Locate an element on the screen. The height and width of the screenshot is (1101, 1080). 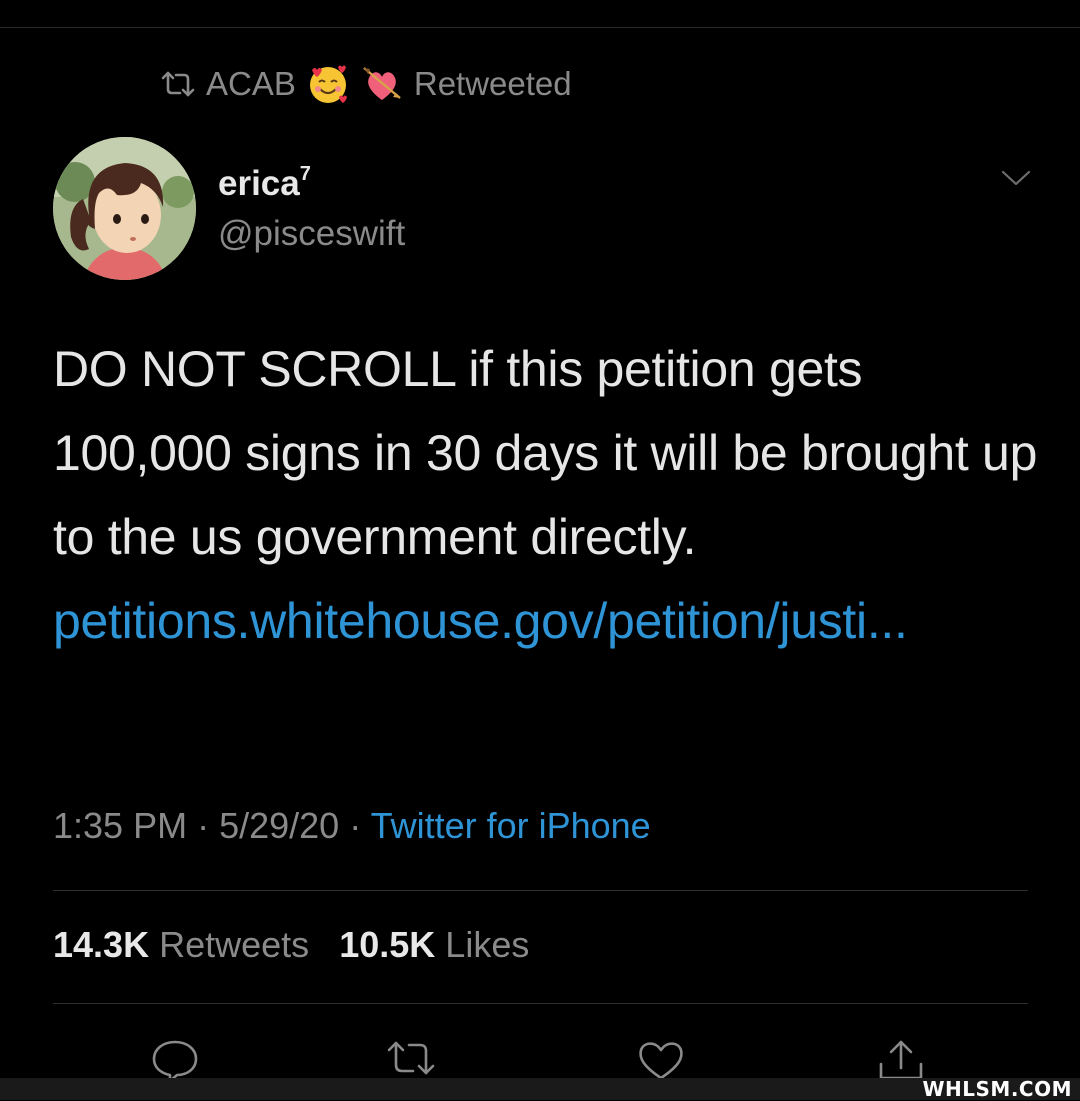
heart-with-arrow-icon is located at coordinates (382, 84).